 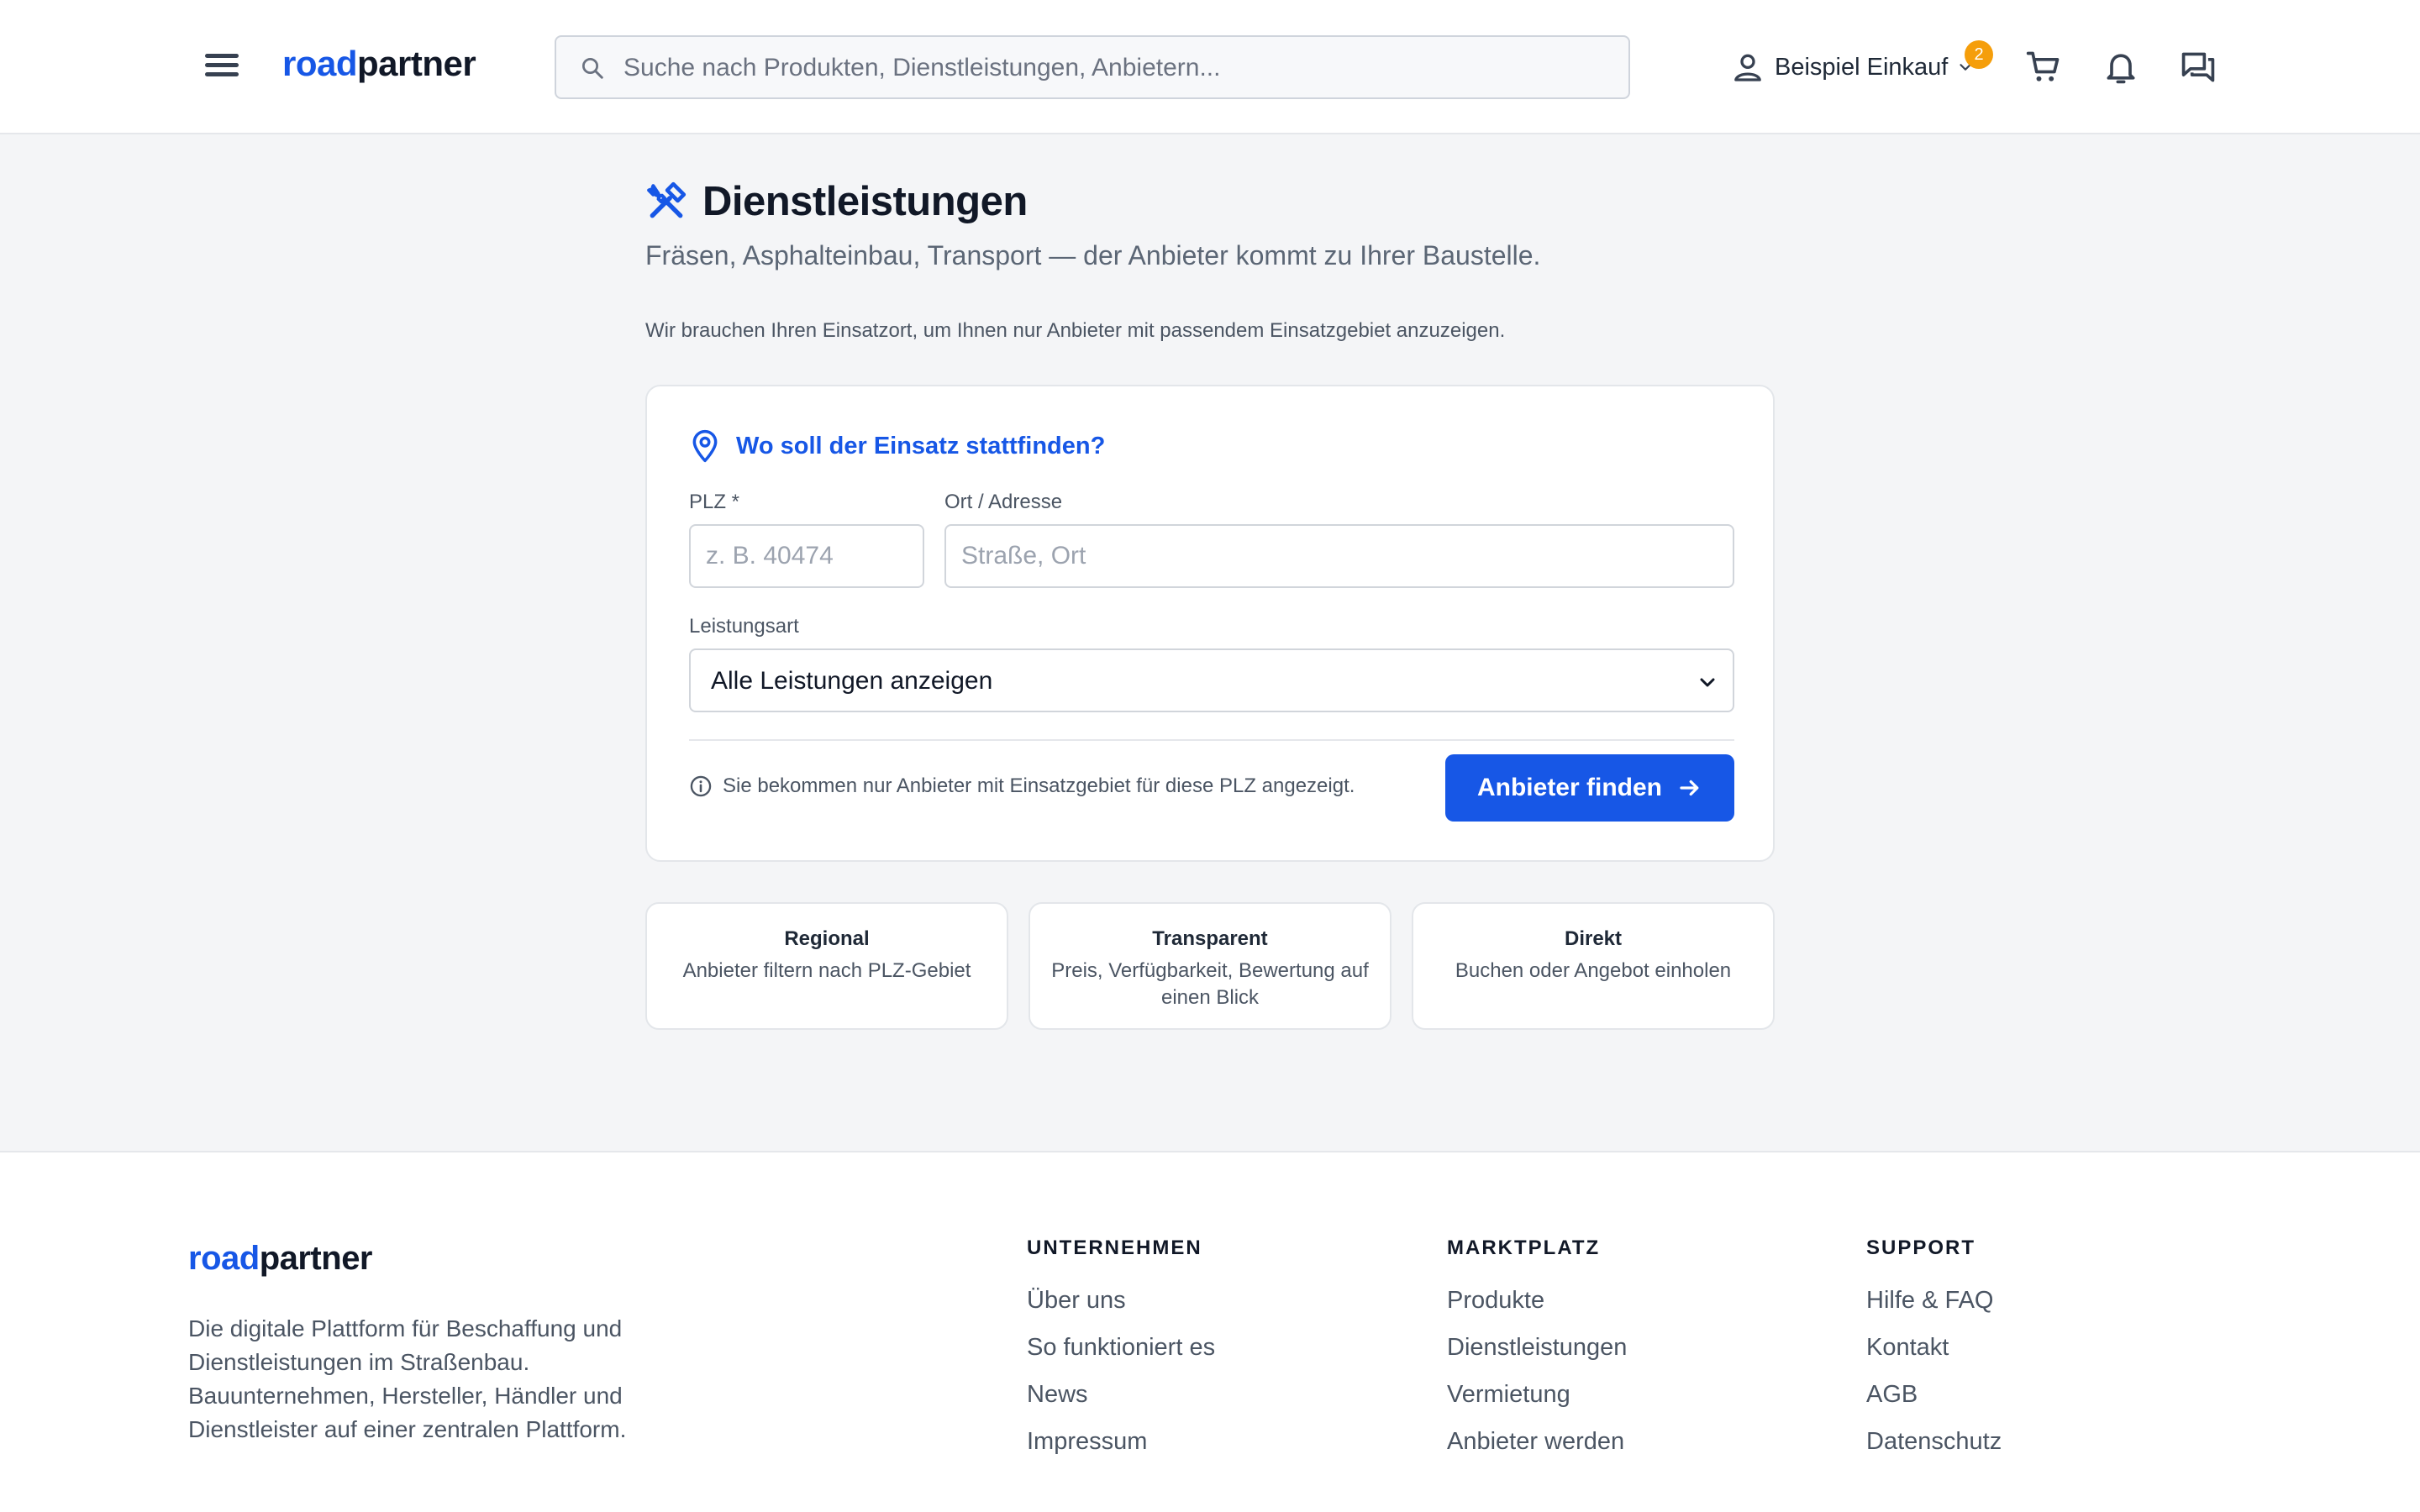 I want to click on notification-count-badge: 2, so click(x=1979, y=54).